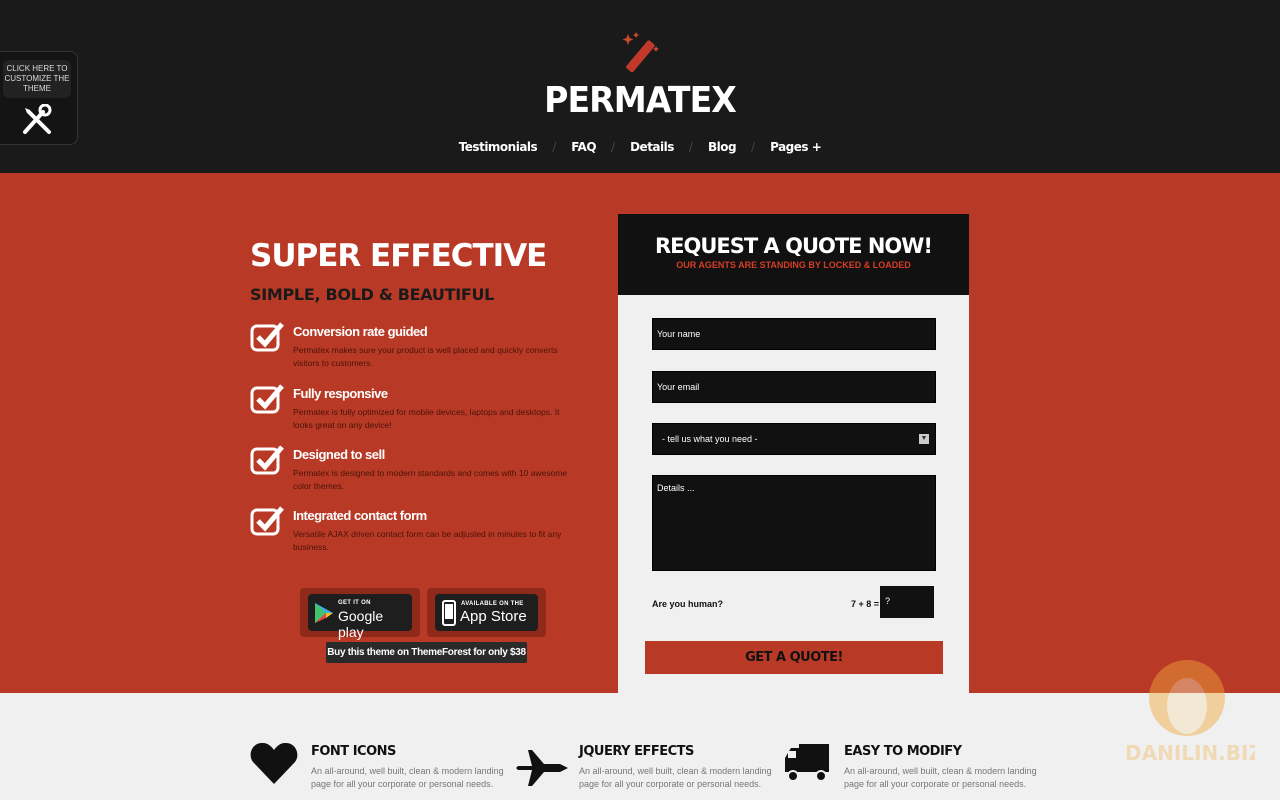 The height and width of the screenshot is (800, 1280). I want to click on google-big-text: Google play, so click(361, 624).